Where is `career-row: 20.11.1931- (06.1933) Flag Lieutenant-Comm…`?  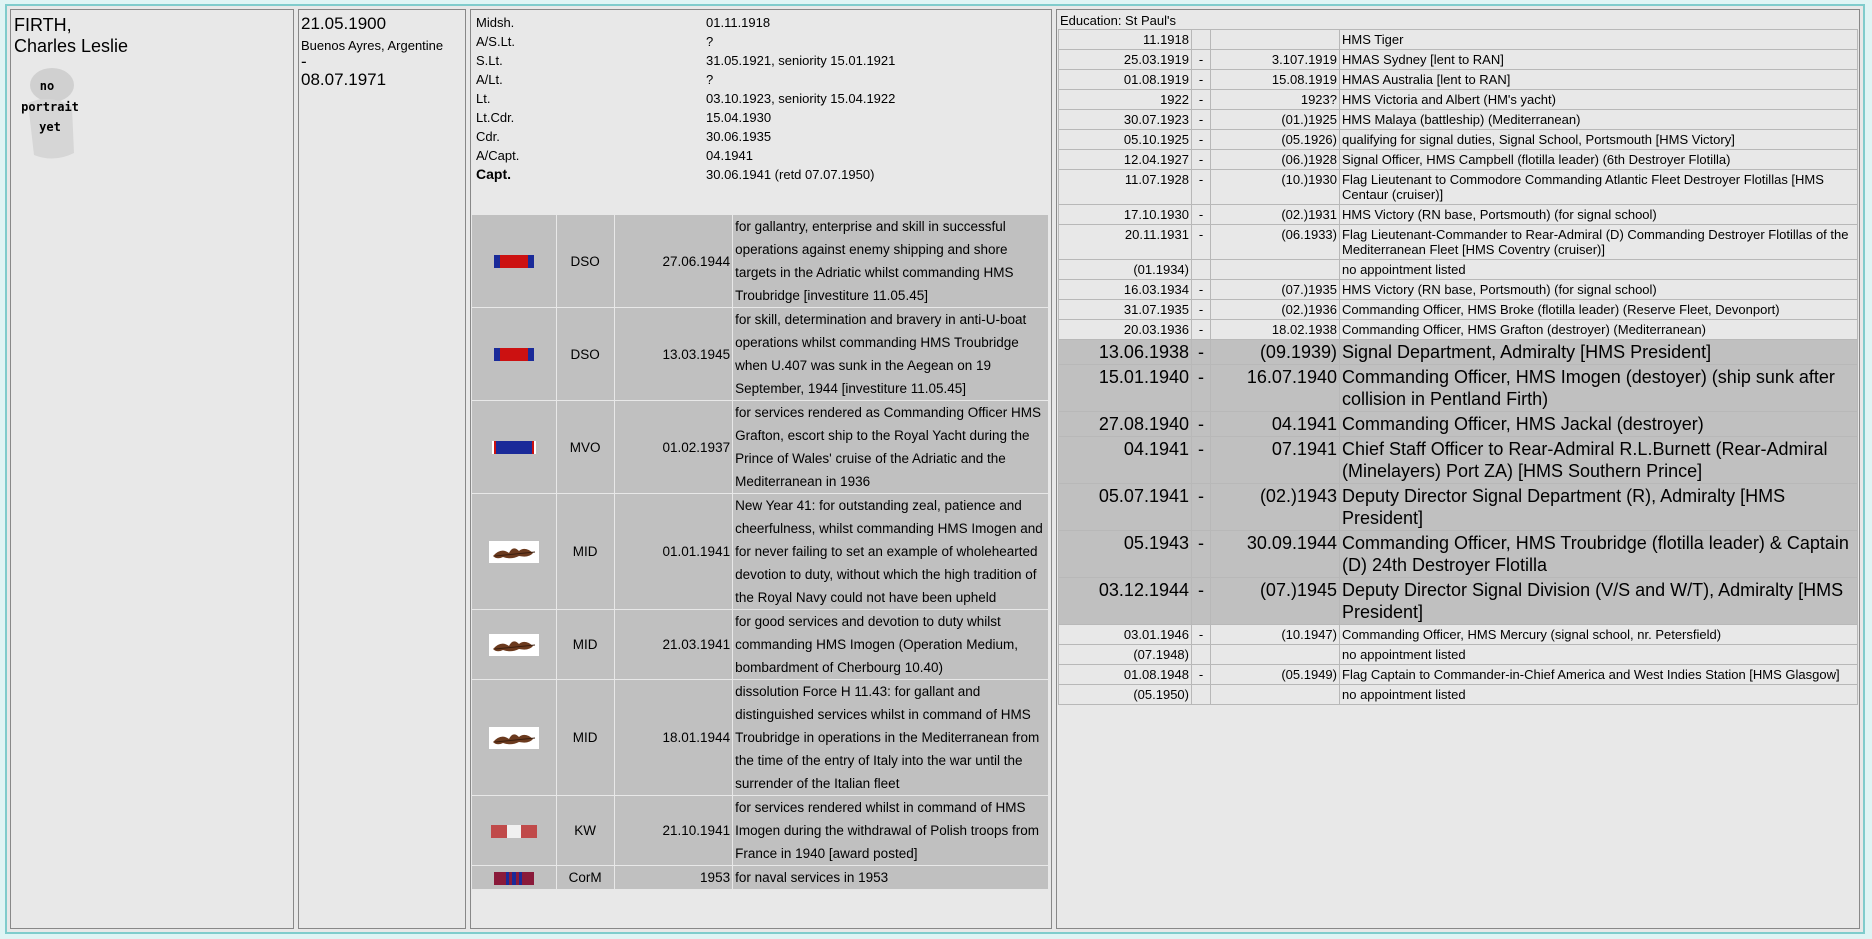
career-row: 20.11.1931- (06.1933) Flag Lieutenant-Comm… is located at coordinates (1458, 242).